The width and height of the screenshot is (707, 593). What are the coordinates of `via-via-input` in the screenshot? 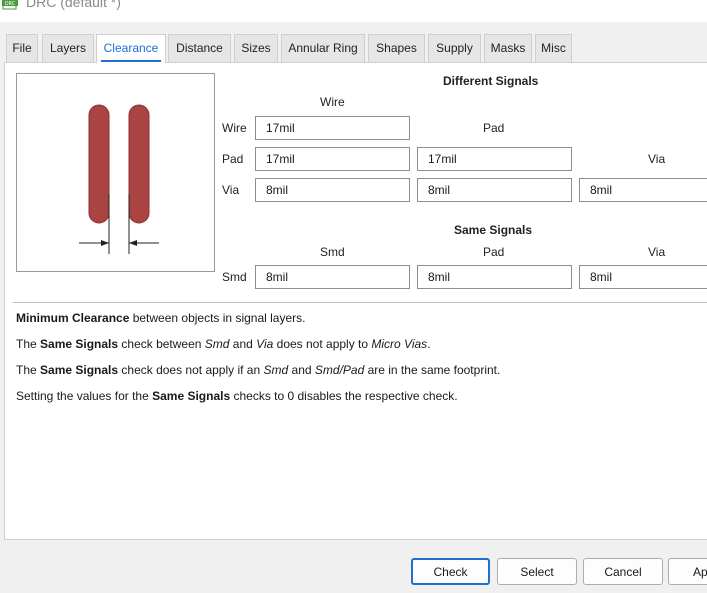 It's located at (643, 190).